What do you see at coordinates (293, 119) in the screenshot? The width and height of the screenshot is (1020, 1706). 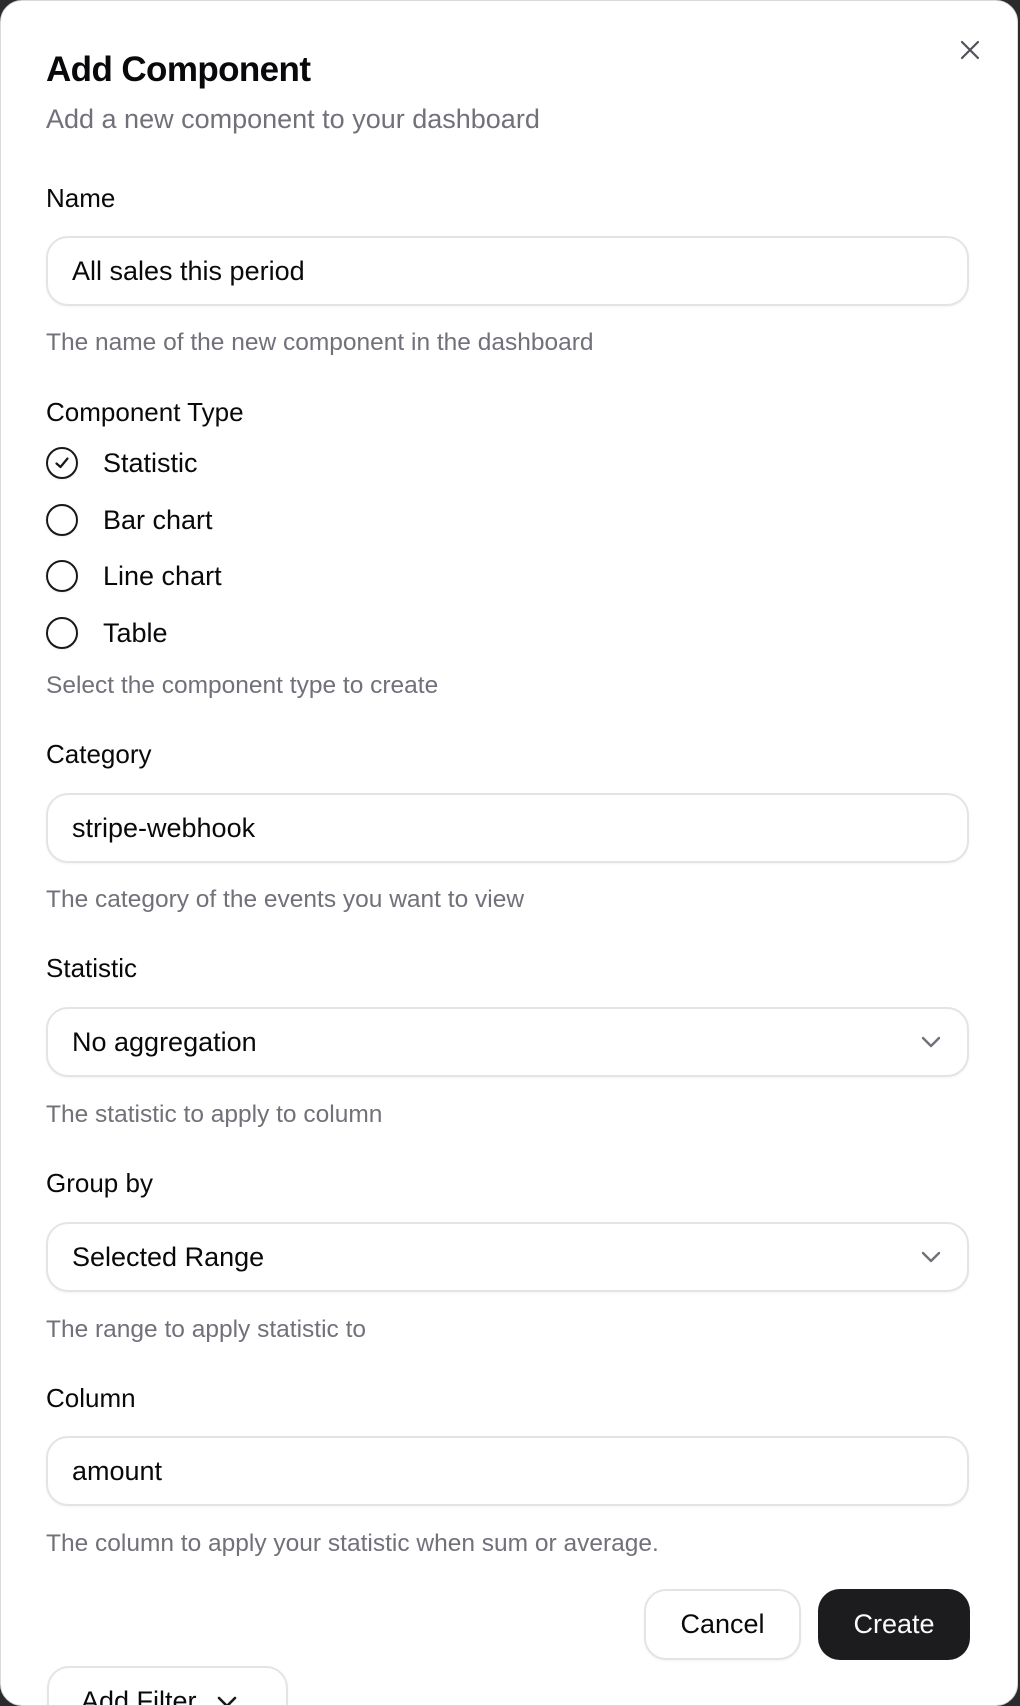 I see `dialog-subtitle: Add a new component to your dashboard` at bounding box center [293, 119].